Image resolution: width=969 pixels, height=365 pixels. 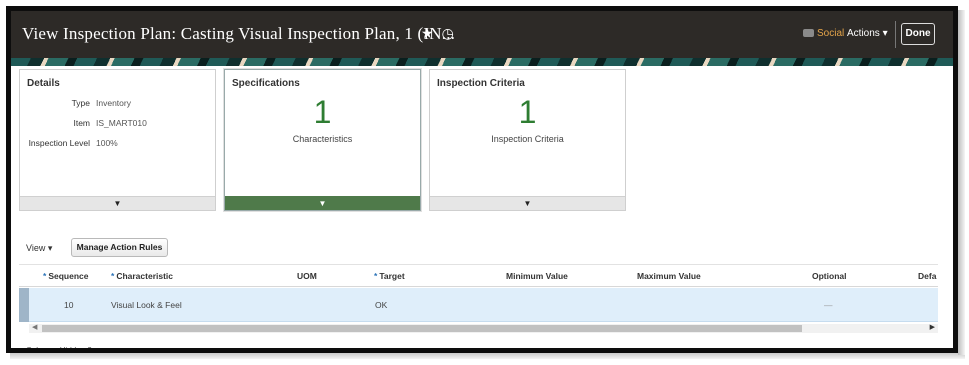 I want to click on scroll-right-icon: ▶, so click(x=932, y=327).